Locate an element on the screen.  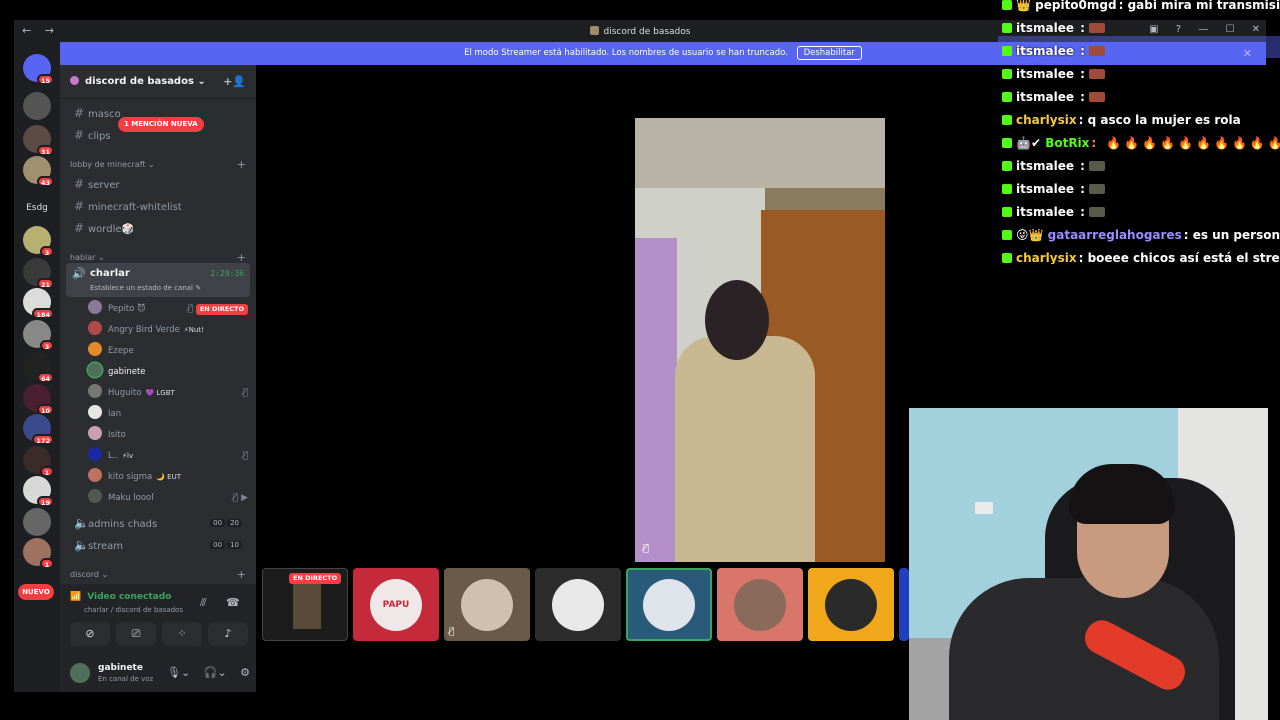
category-hablar: hablar ⌄ + is located at coordinates (158, 257).